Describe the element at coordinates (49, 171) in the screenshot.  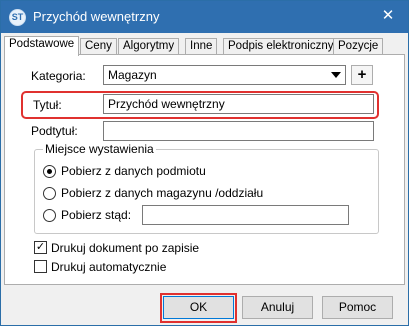
I see `radio-podmiotu` at that location.